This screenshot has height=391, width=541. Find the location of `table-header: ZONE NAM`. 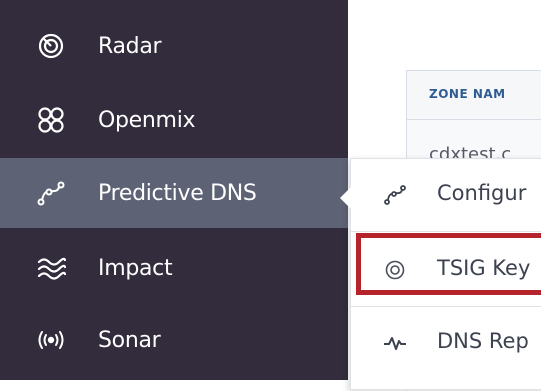

table-header: ZONE NAM is located at coordinates (474, 95).